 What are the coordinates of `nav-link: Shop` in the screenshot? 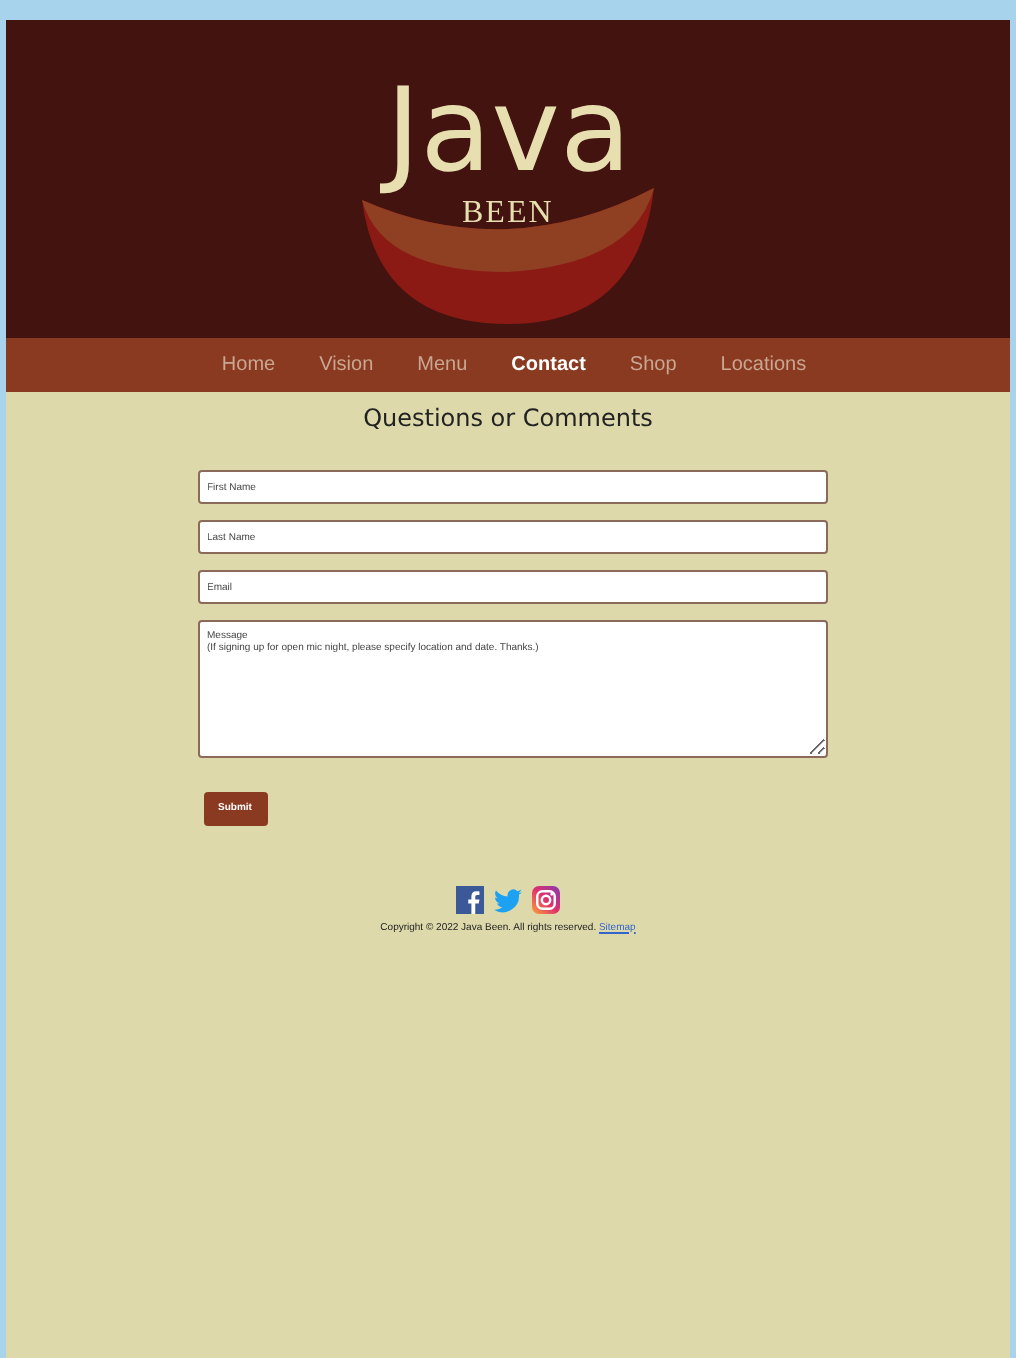 It's located at (653, 365).